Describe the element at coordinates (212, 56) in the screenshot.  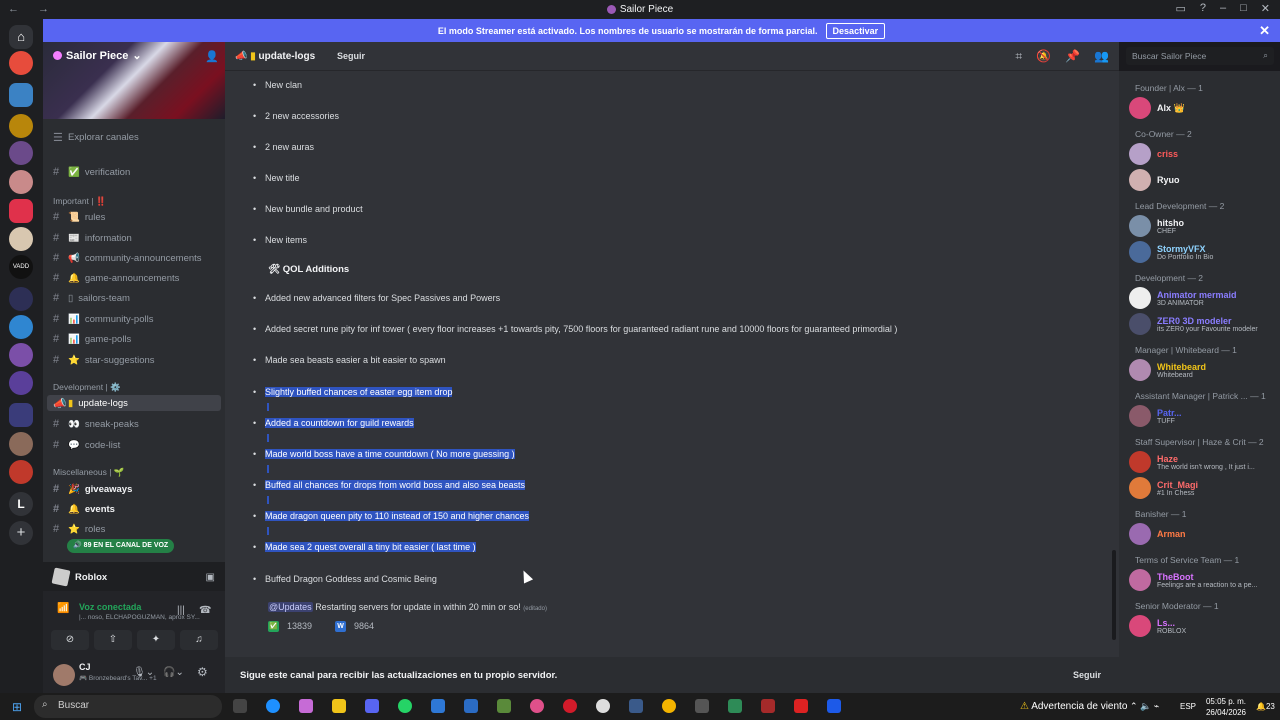
I see `add-member-icon: 👤` at that location.